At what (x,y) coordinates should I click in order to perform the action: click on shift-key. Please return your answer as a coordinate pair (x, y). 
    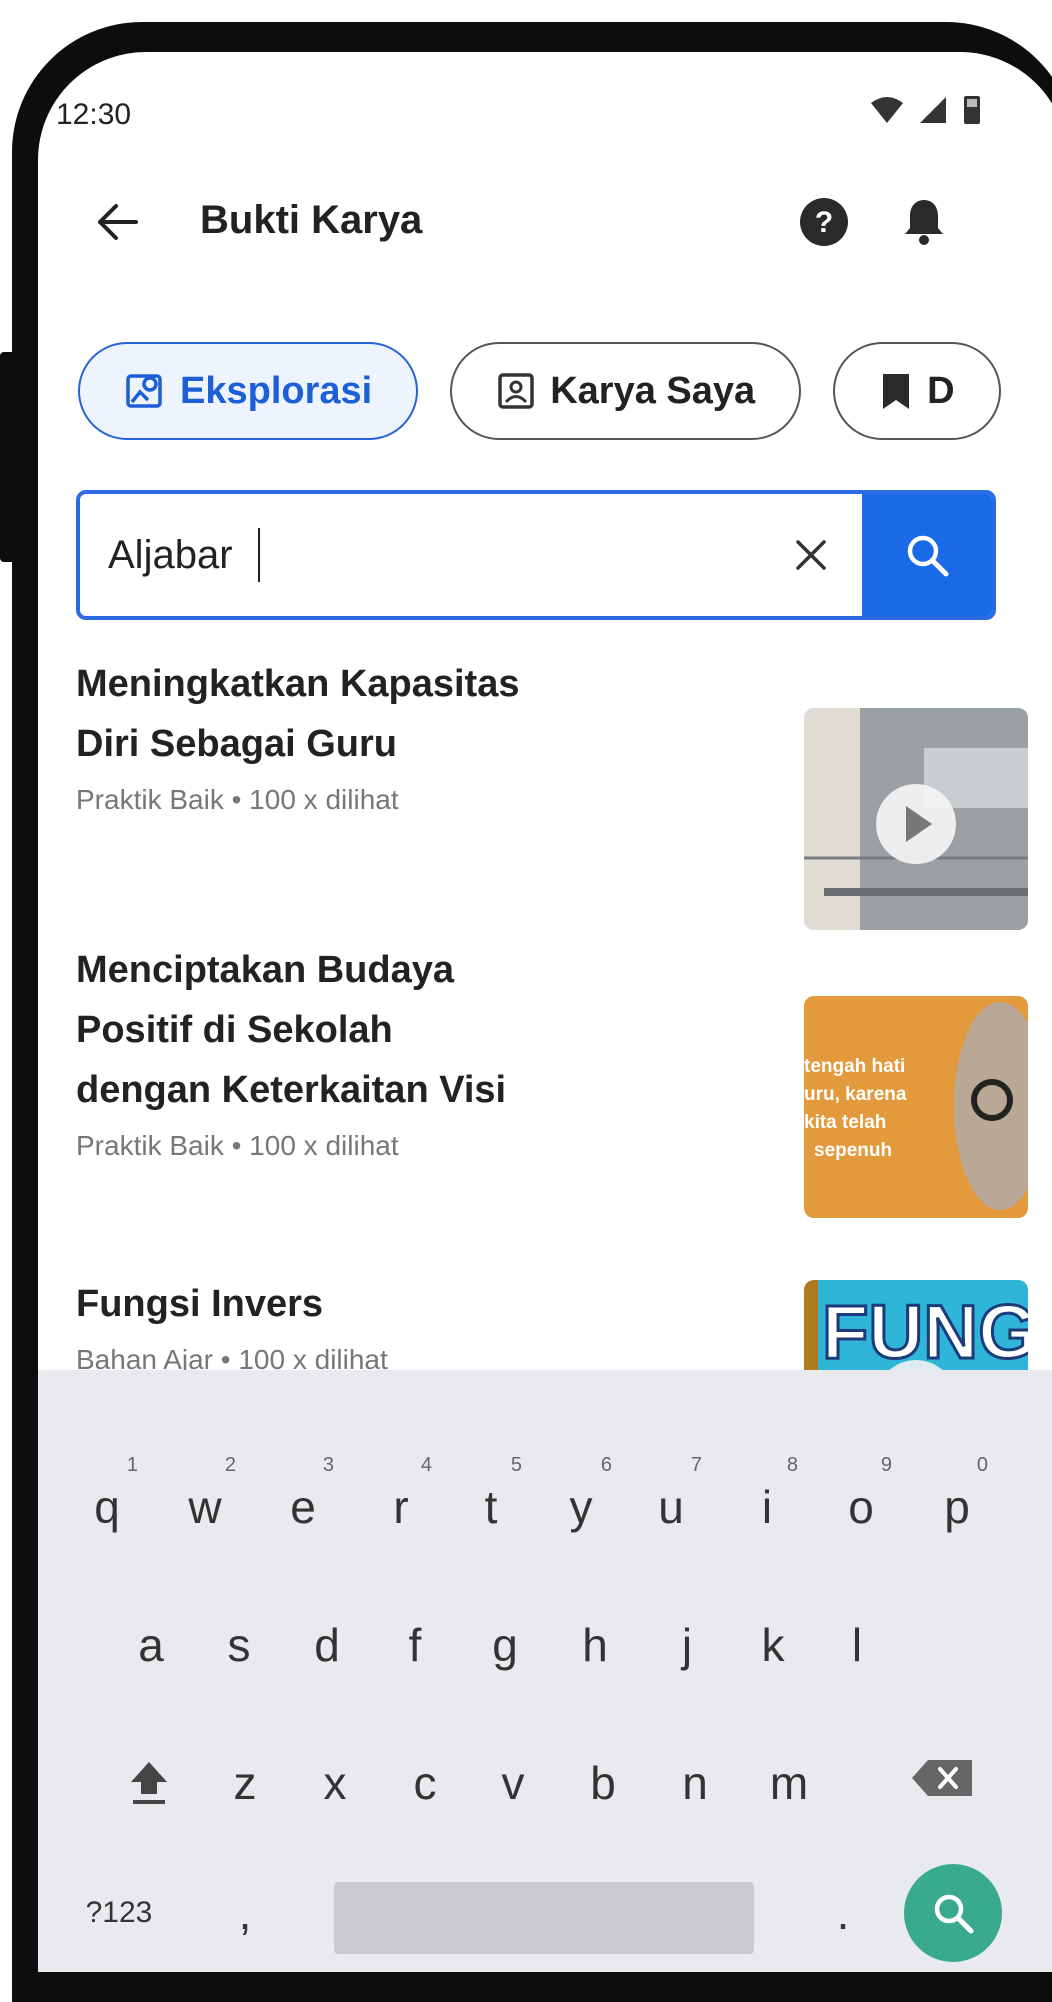
    Looking at the image, I should click on (149, 1787).